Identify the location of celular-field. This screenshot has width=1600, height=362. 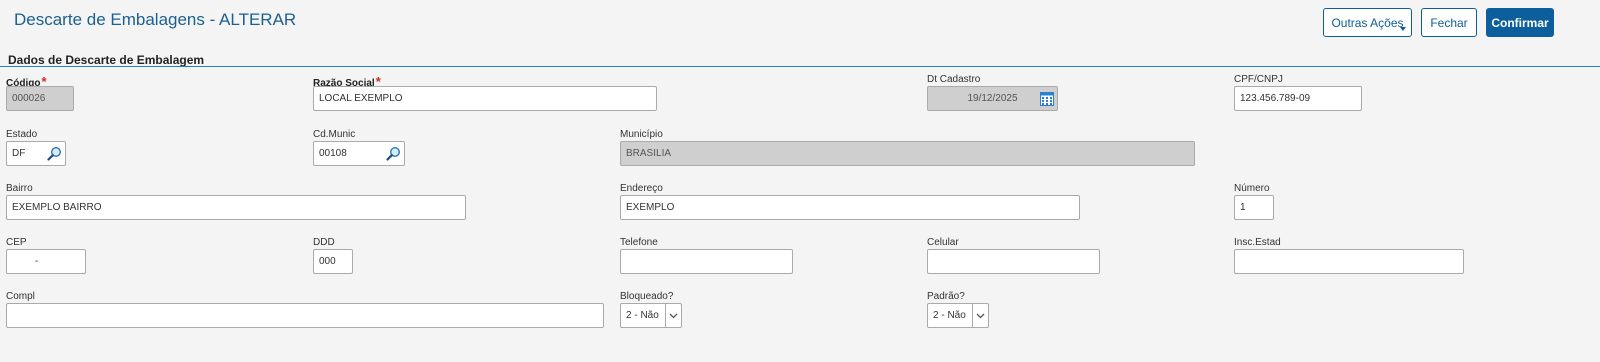
(1013, 261).